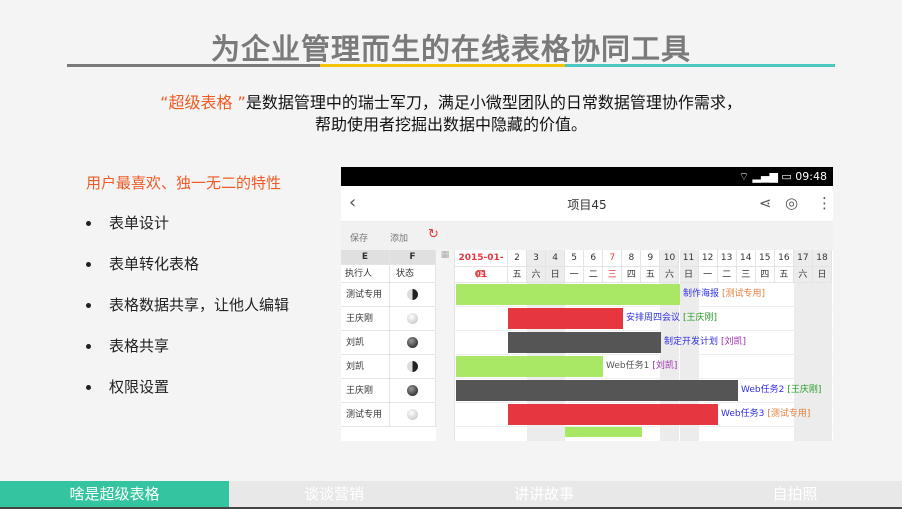 This screenshot has height=509, width=902. What do you see at coordinates (795, 494) in the screenshot?
I see `tab-selfie: 自拍照` at bounding box center [795, 494].